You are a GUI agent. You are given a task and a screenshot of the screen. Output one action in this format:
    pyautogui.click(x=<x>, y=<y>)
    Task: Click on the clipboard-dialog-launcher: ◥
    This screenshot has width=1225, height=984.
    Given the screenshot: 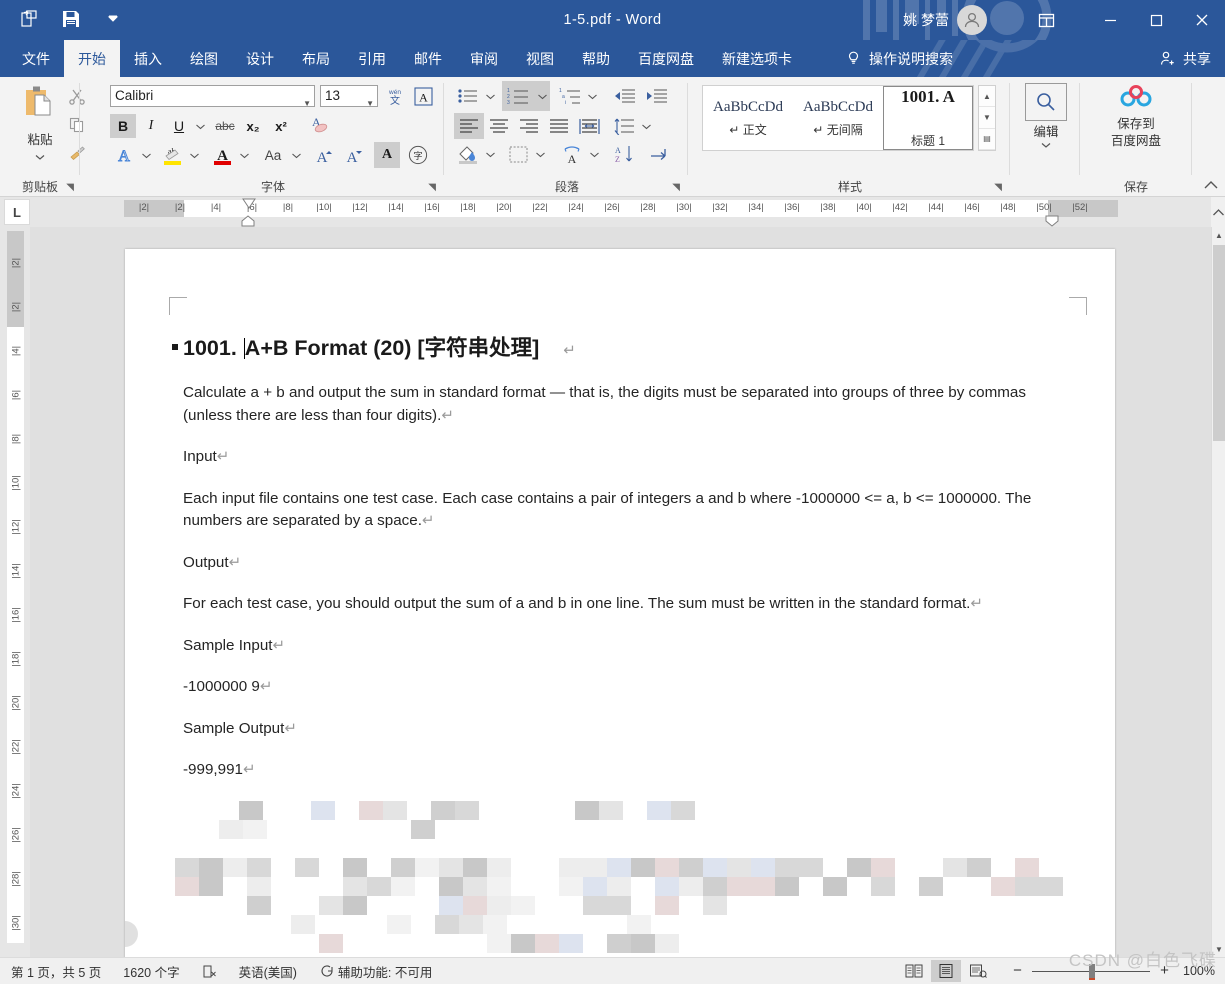 What is the action you would take?
    pyautogui.click(x=70, y=187)
    